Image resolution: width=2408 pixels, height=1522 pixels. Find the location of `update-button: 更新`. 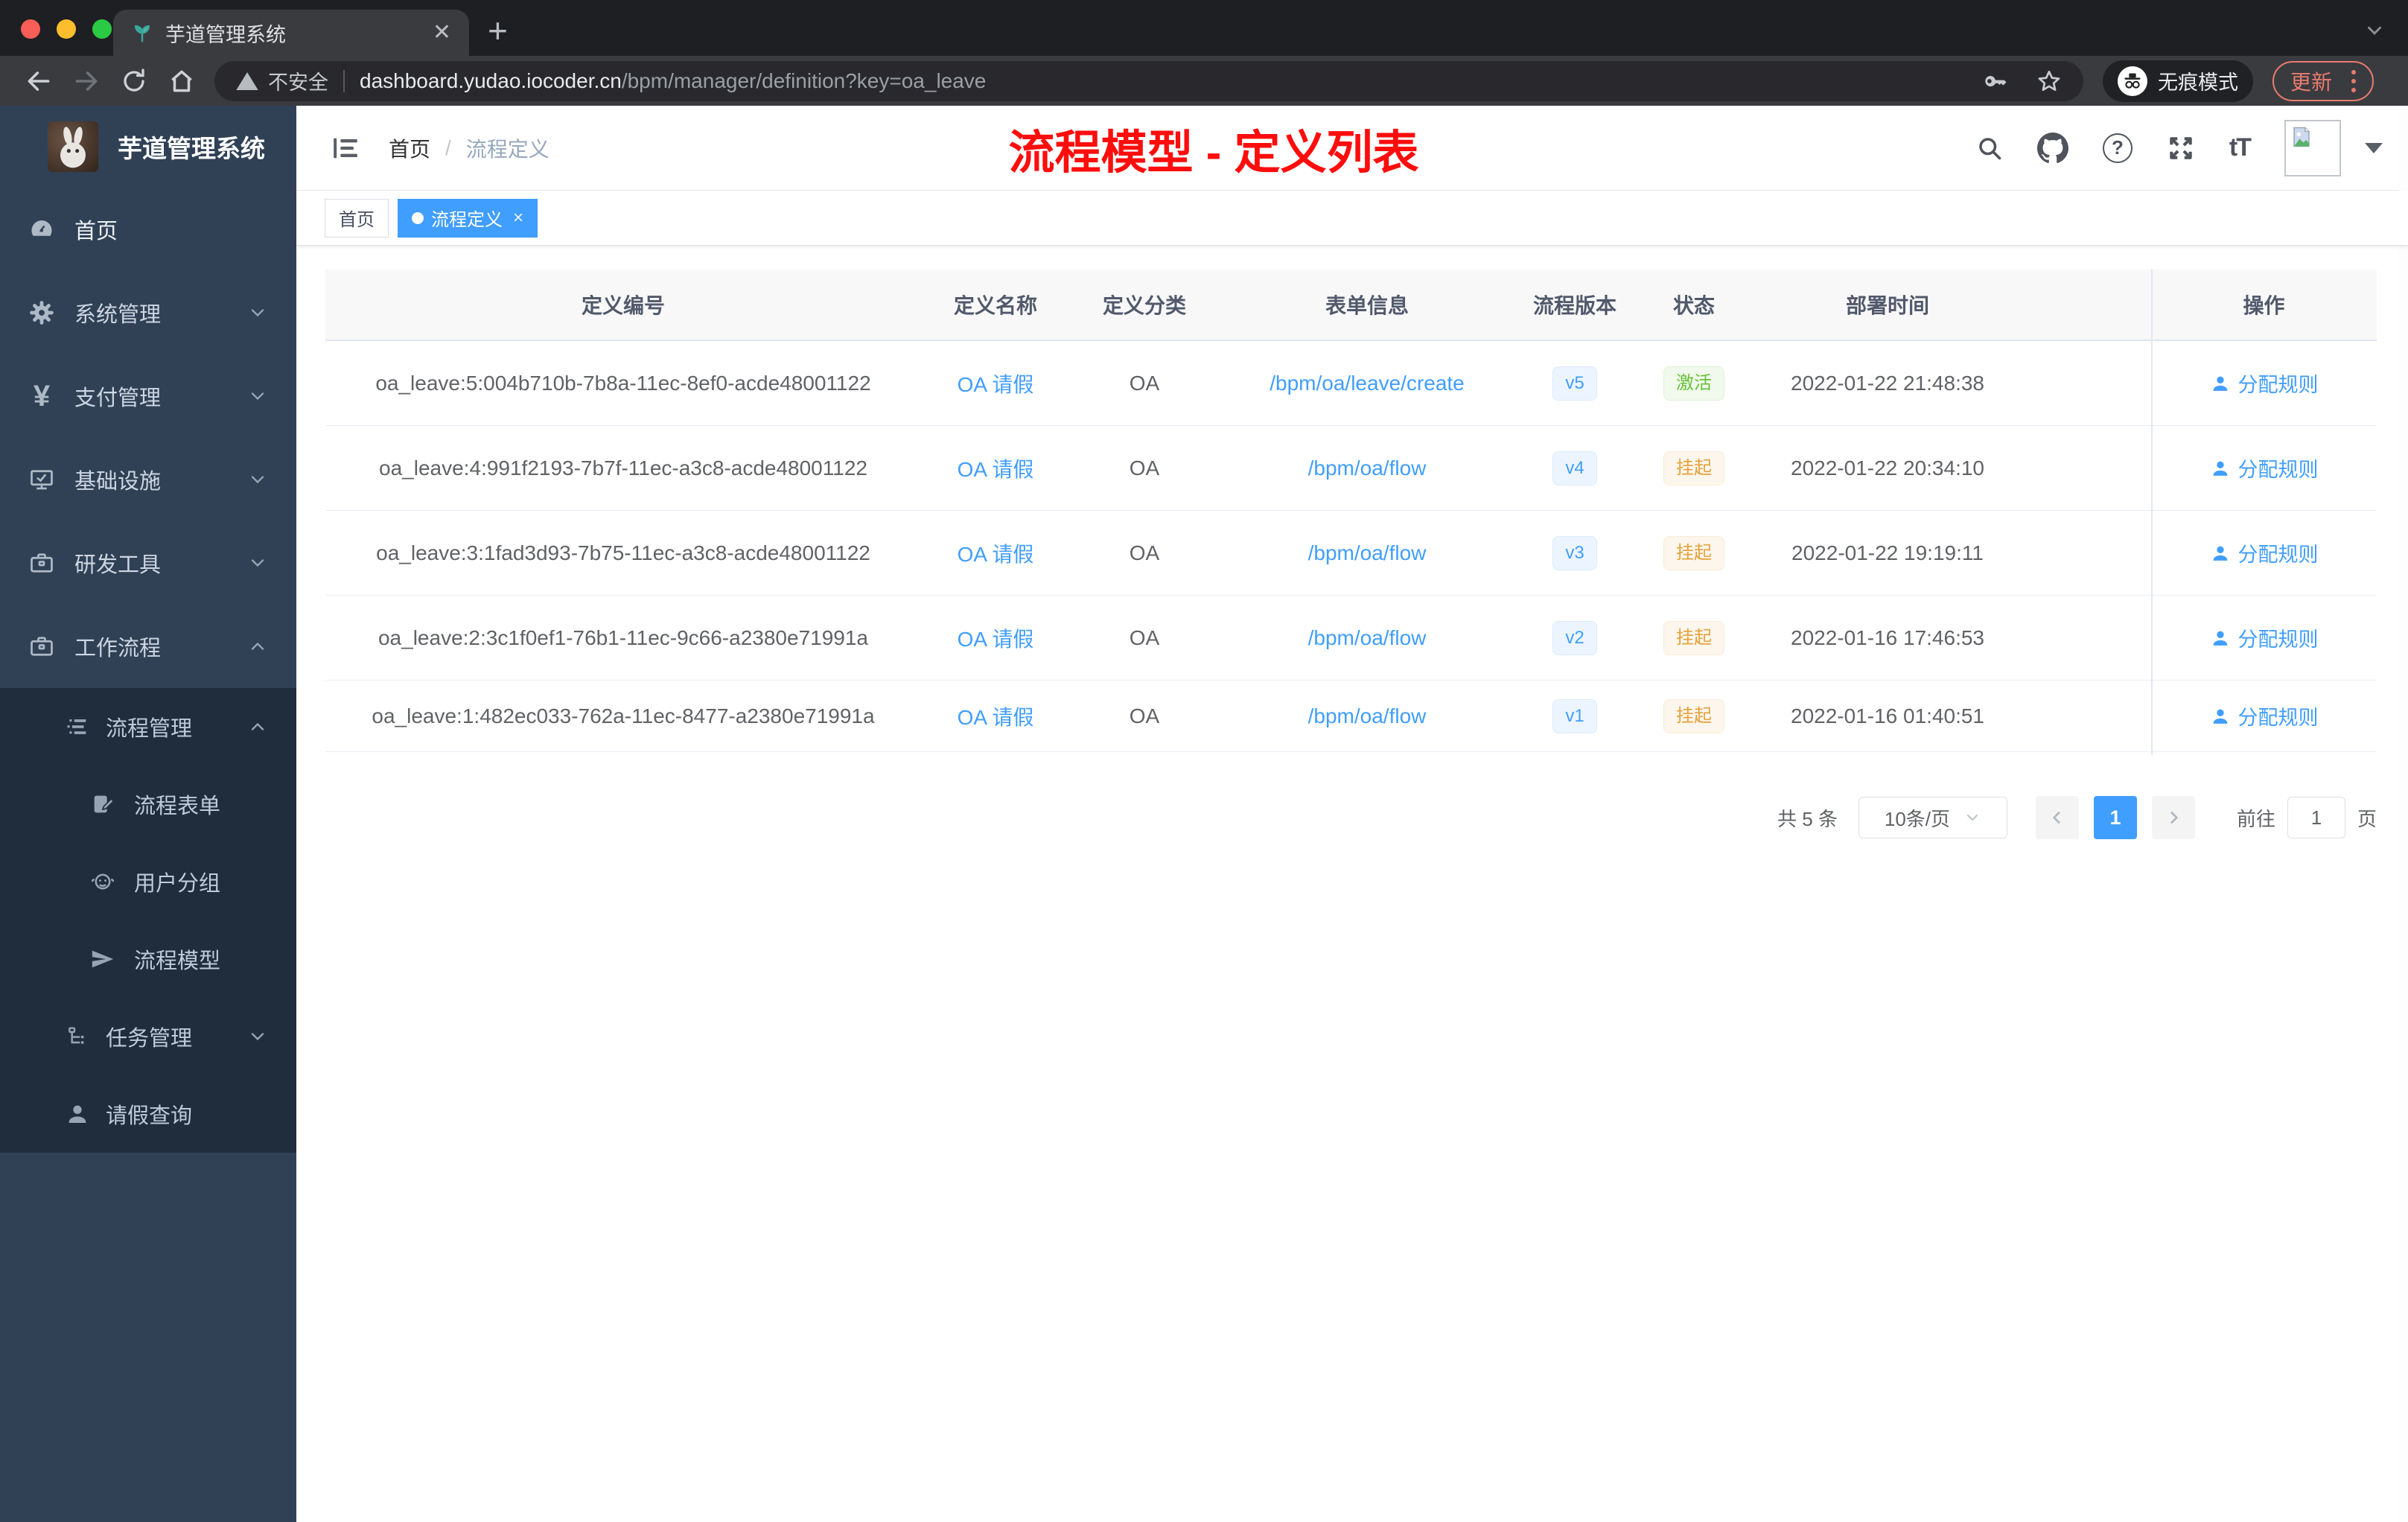

update-button: 更新 is located at coordinates (2323, 80).